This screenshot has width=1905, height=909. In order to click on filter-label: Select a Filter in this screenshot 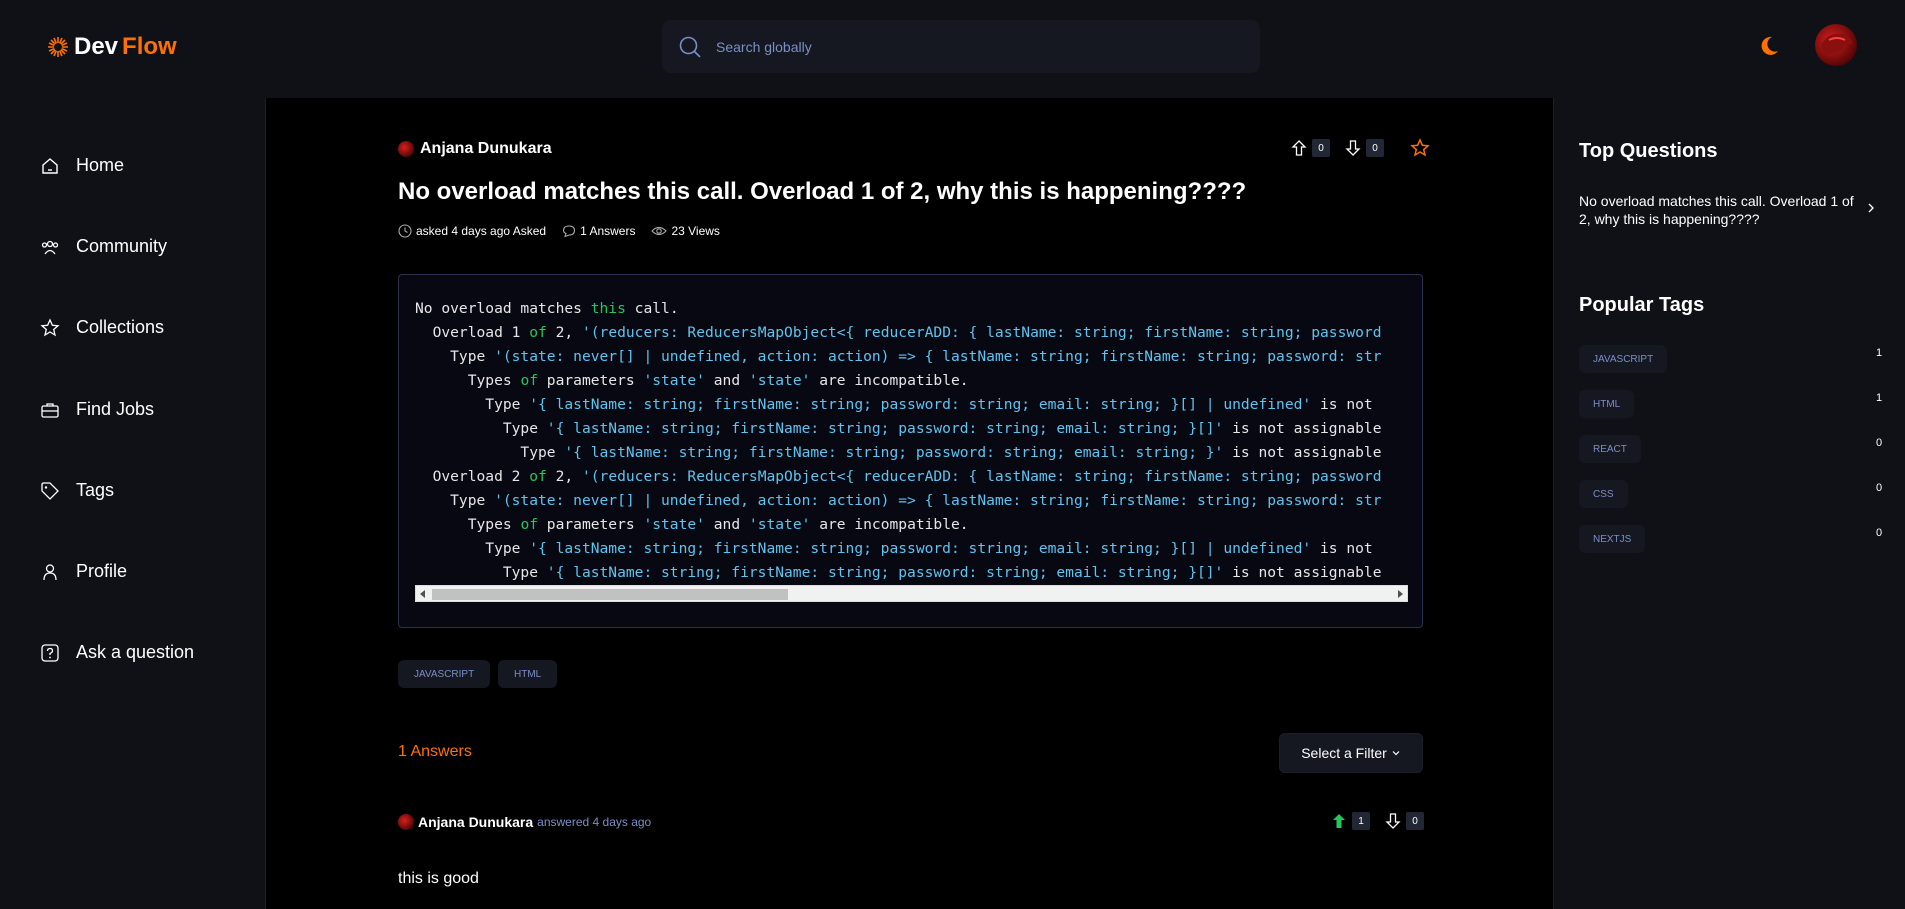, I will do `click(1344, 753)`.